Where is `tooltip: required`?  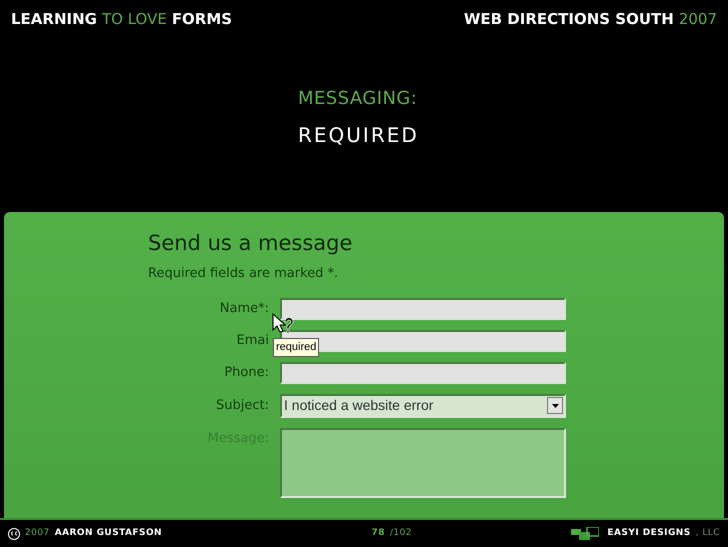
tooltip: required is located at coordinates (296, 347).